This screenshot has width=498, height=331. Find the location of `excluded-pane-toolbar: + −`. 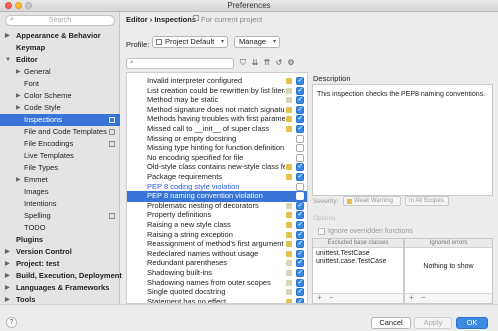

excluded-pane-toolbar: + − is located at coordinates (358, 298).